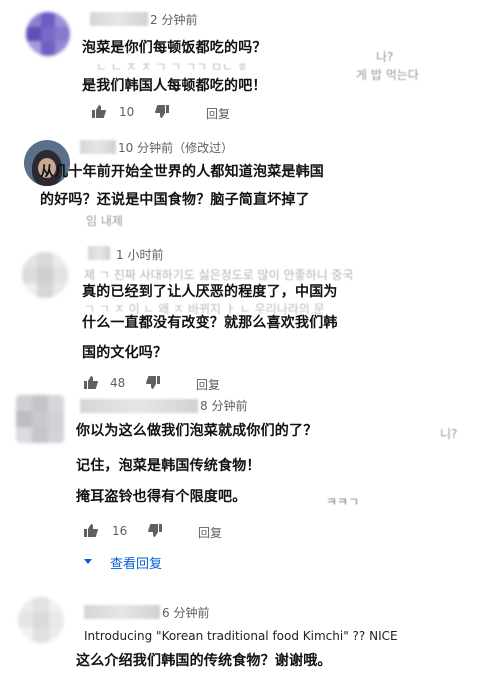 Image resolution: width=481 pixels, height=684 pixels. Describe the element at coordinates (174, 86) in the screenshot. I see `translation-line: 是我们韩国人每顿都吃的吧！` at that location.